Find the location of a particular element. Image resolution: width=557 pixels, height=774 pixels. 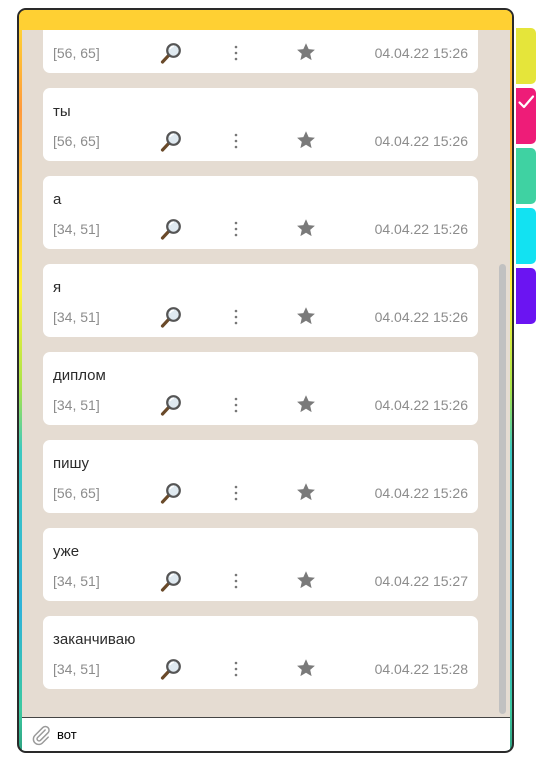

message-word: я is located at coordinates (57, 287).